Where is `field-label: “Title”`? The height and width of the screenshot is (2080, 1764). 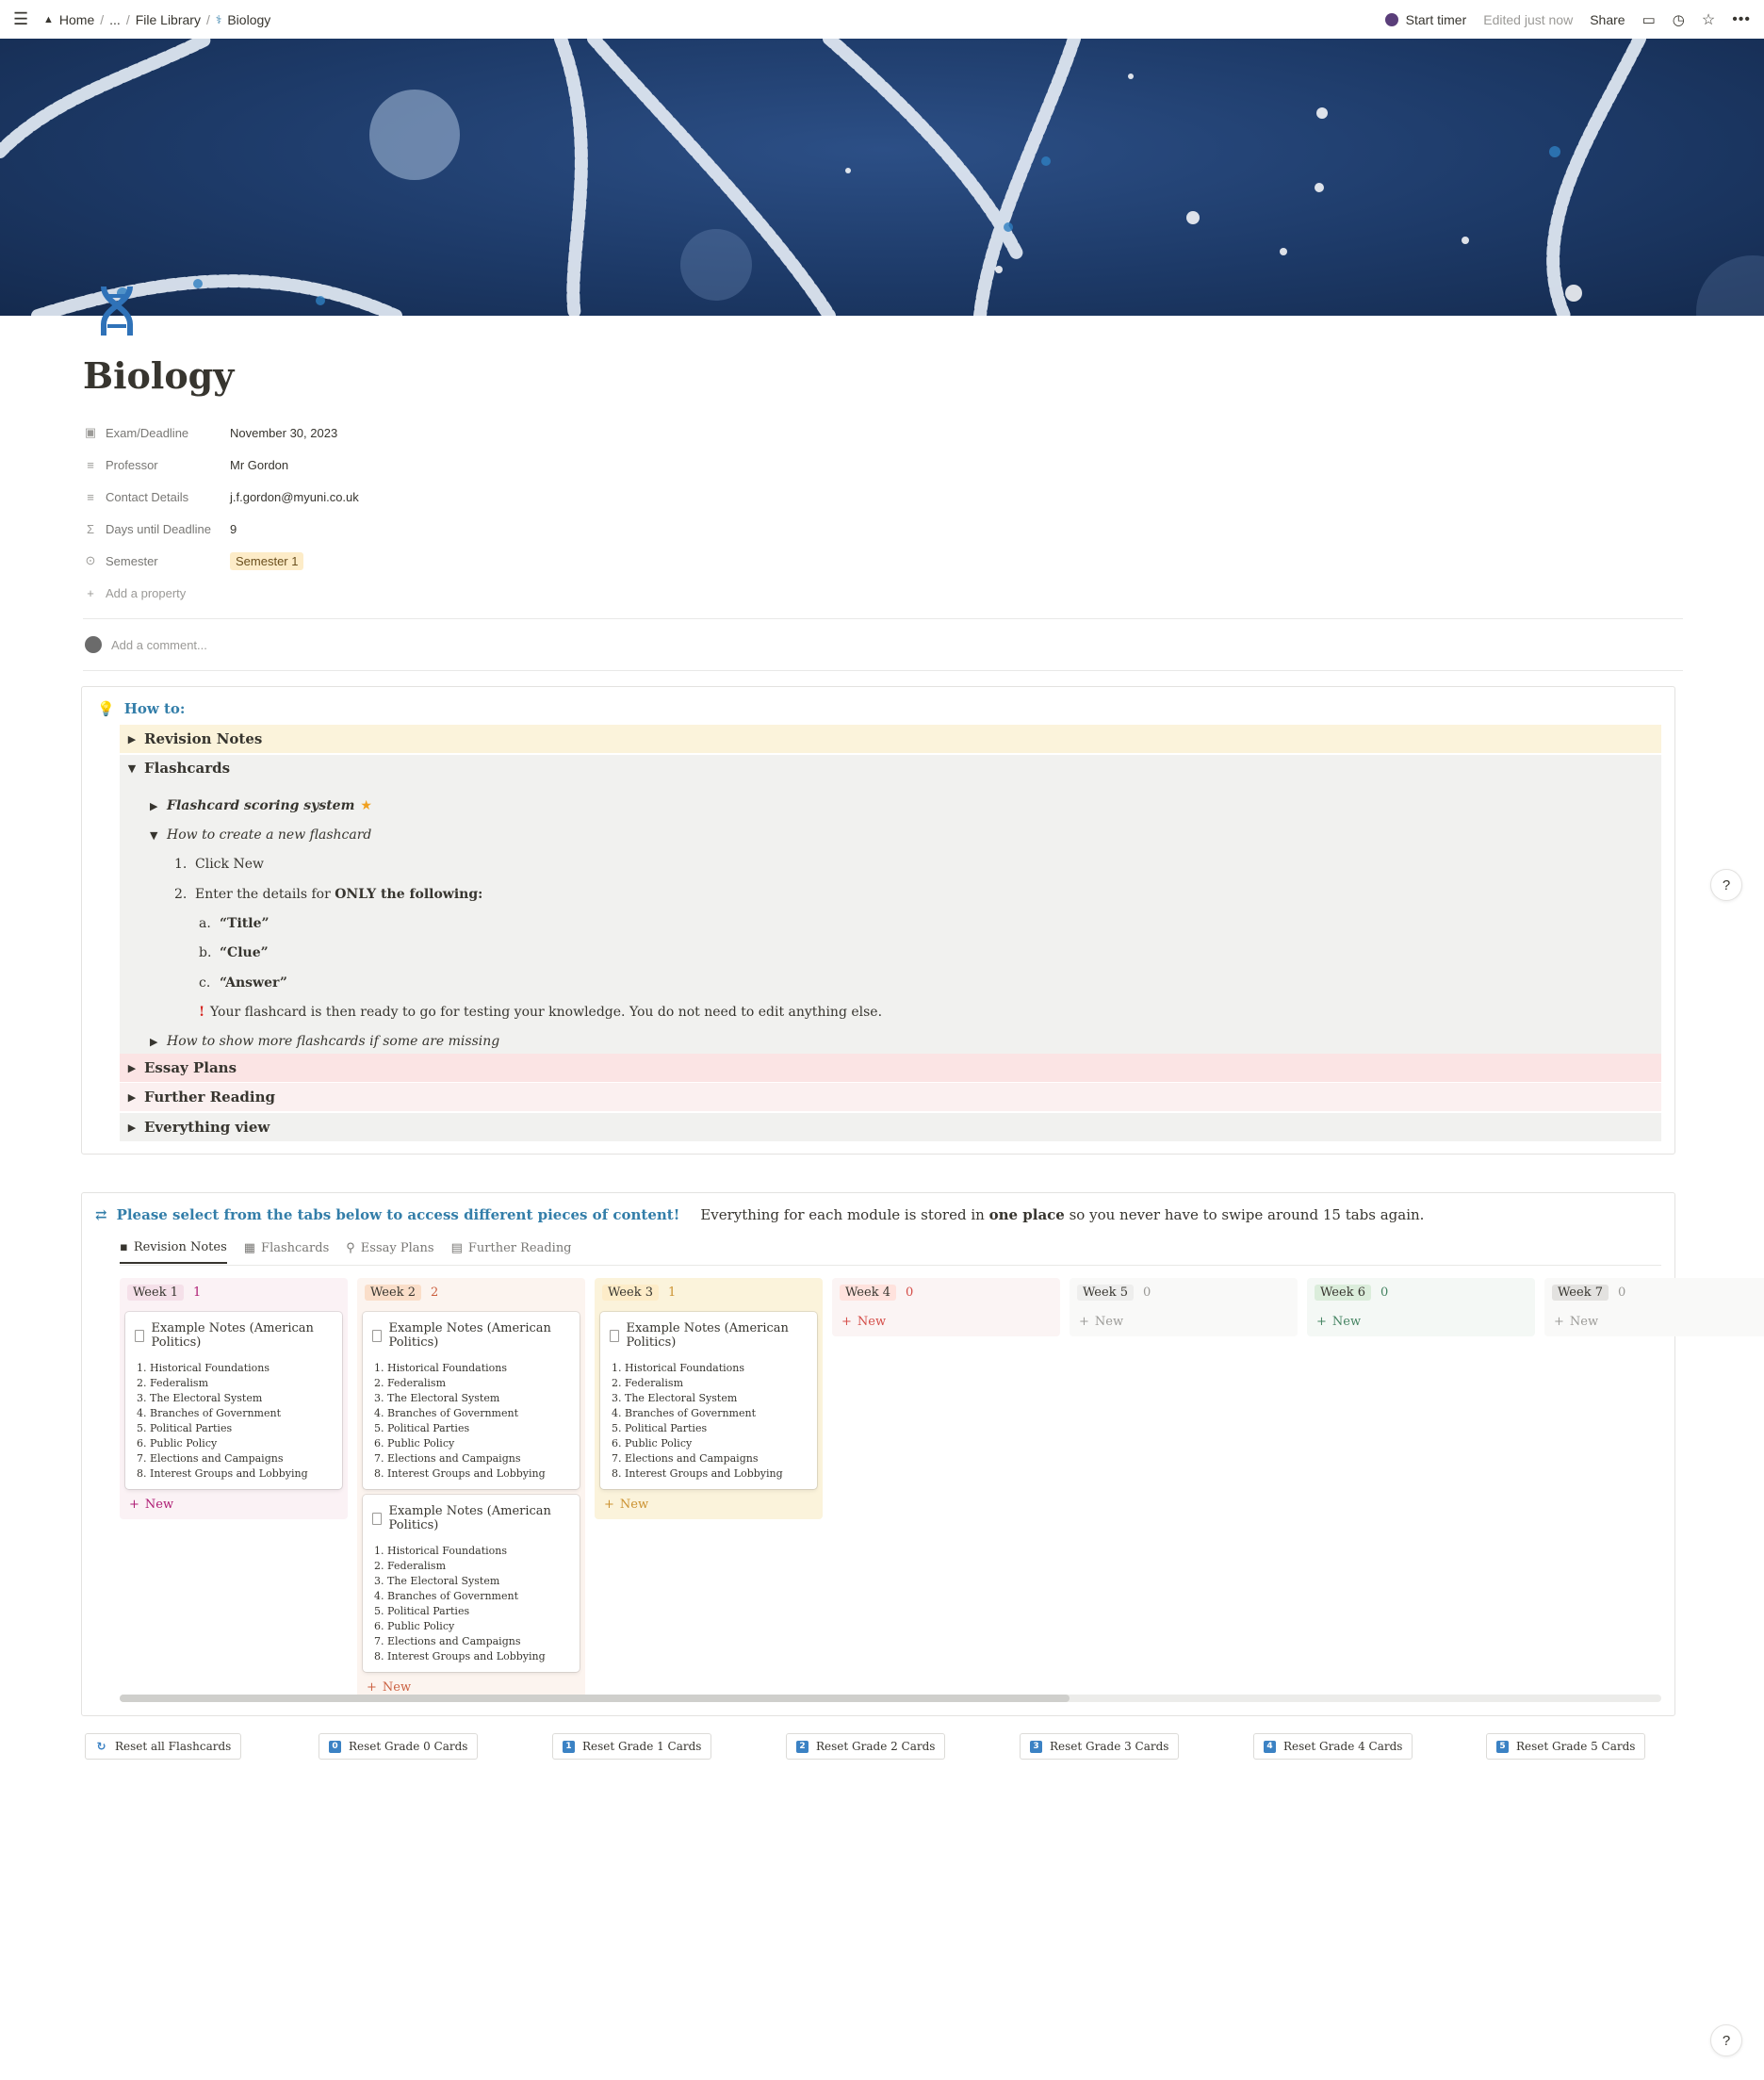 field-label: “Title” is located at coordinates (245, 923).